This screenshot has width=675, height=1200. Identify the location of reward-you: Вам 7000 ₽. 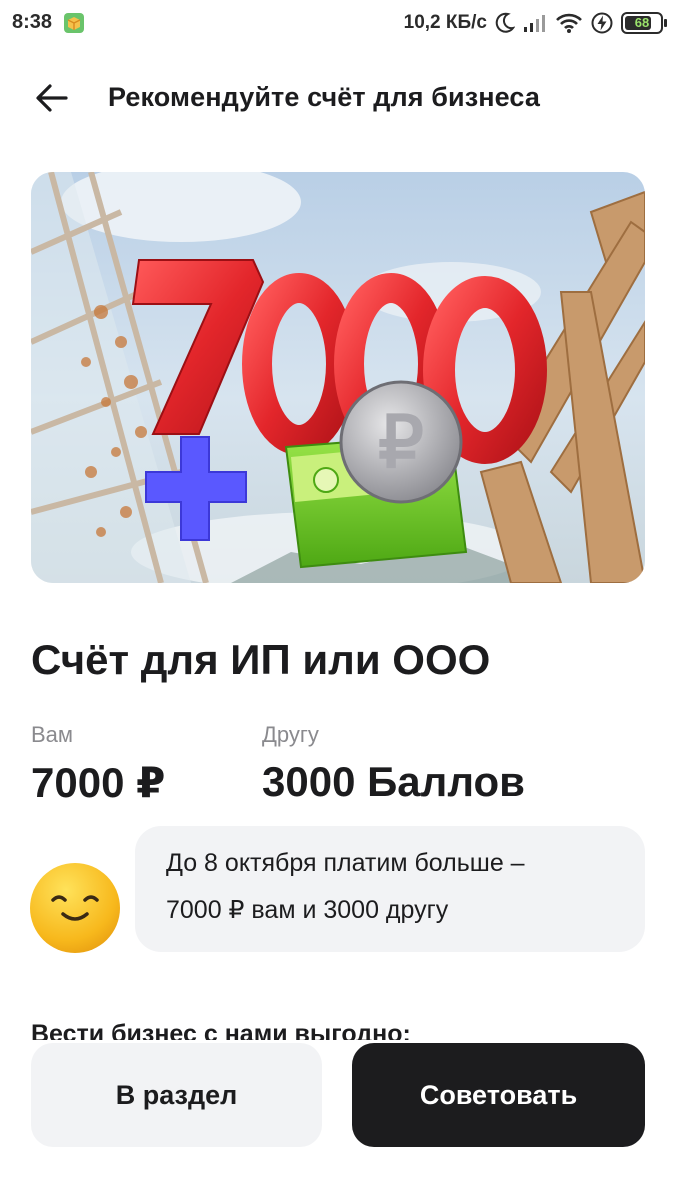
(98, 764).